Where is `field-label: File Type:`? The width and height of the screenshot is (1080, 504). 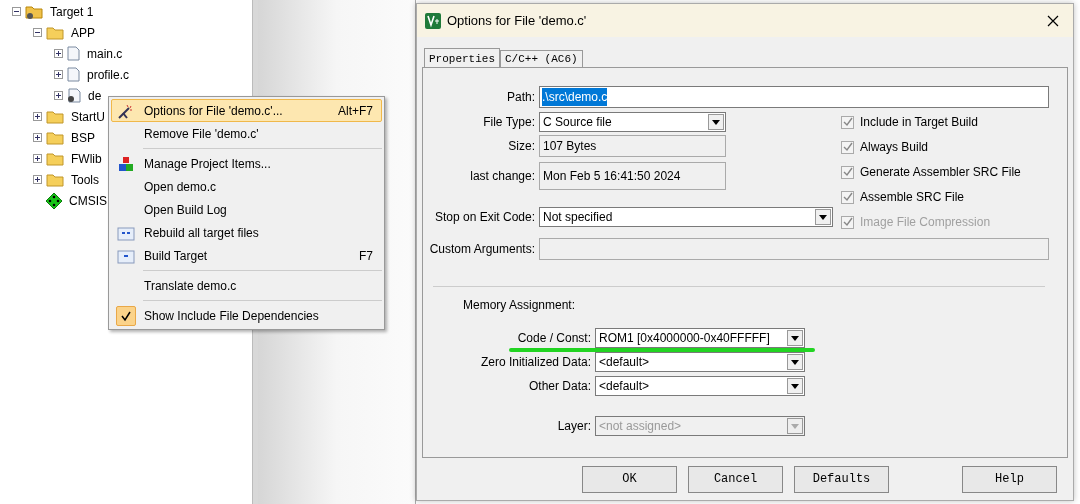 field-label: File Type: is located at coordinates (509, 122).